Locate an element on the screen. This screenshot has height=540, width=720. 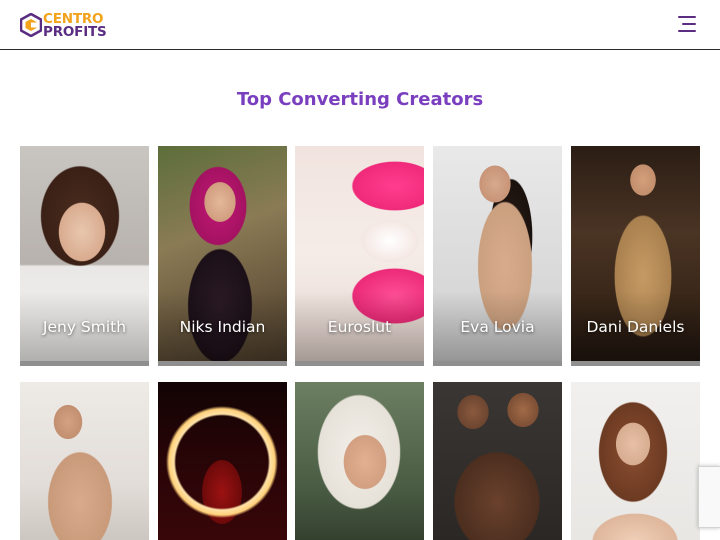
logo-text-profits: PROFITS is located at coordinates (75, 32).